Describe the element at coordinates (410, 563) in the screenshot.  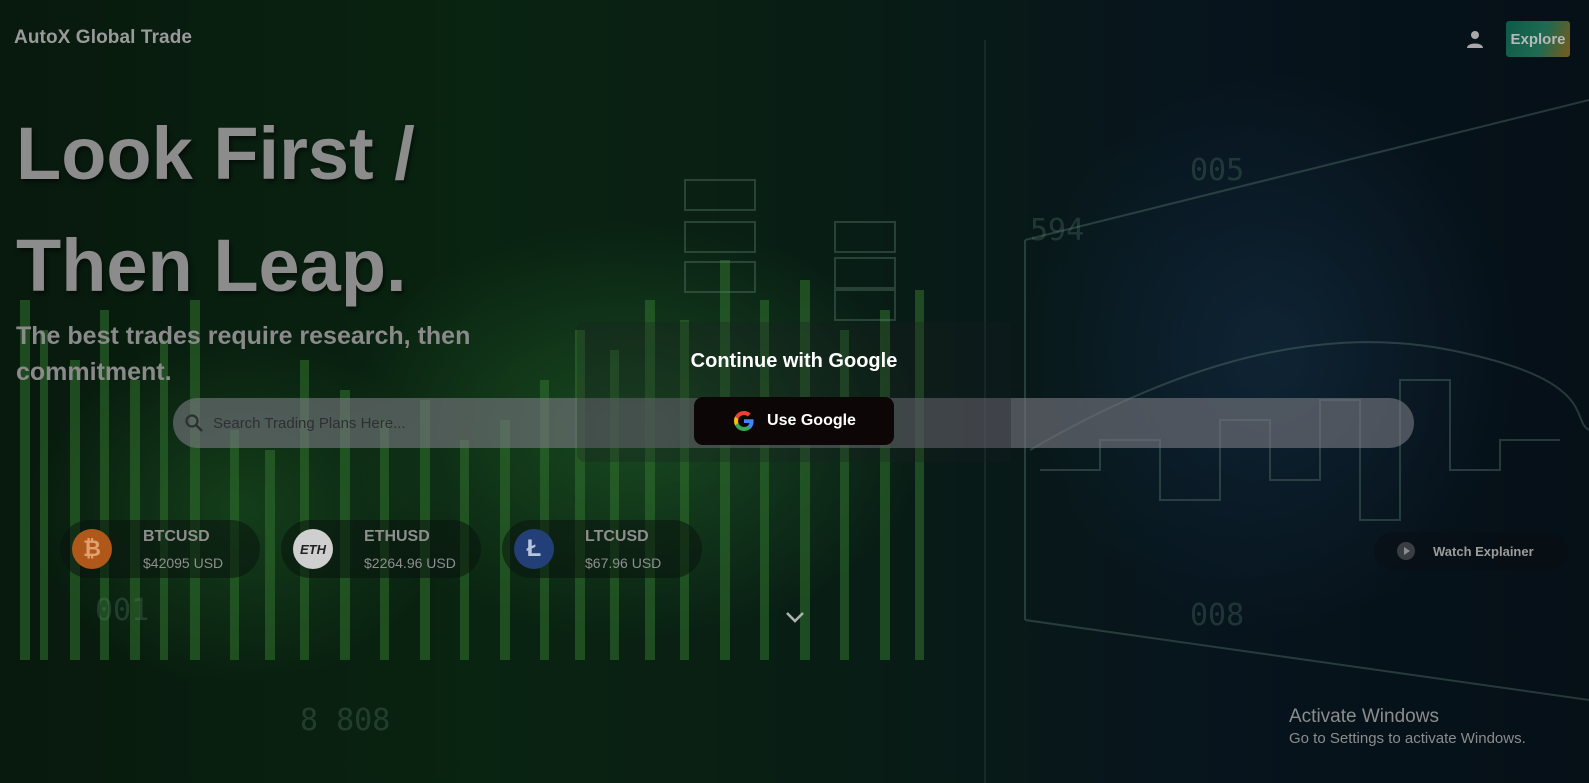
I see `ticker-price: $2264.96 USD` at that location.